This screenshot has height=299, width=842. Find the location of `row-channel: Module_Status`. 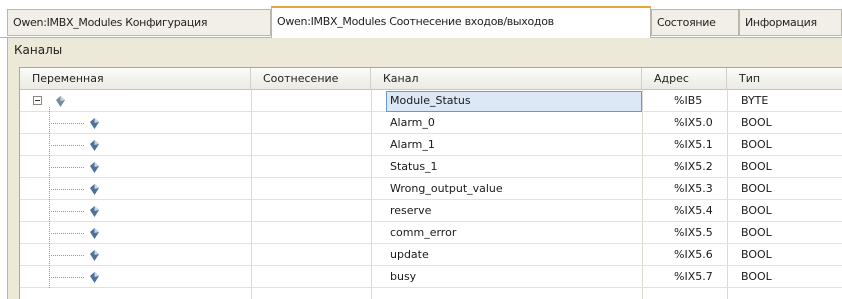

row-channel: Module_Status is located at coordinates (430, 100).